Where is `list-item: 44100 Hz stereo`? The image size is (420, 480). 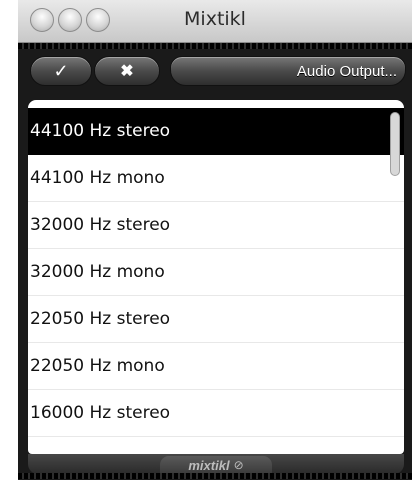
list-item: 44100 Hz stereo is located at coordinates (216, 131).